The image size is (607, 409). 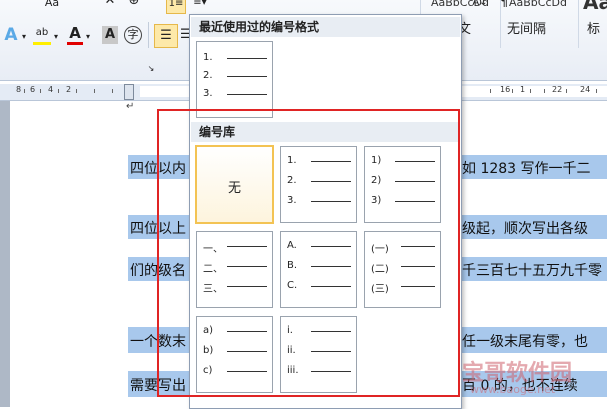 I want to click on ruler-number: 2, so click(x=69, y=89).